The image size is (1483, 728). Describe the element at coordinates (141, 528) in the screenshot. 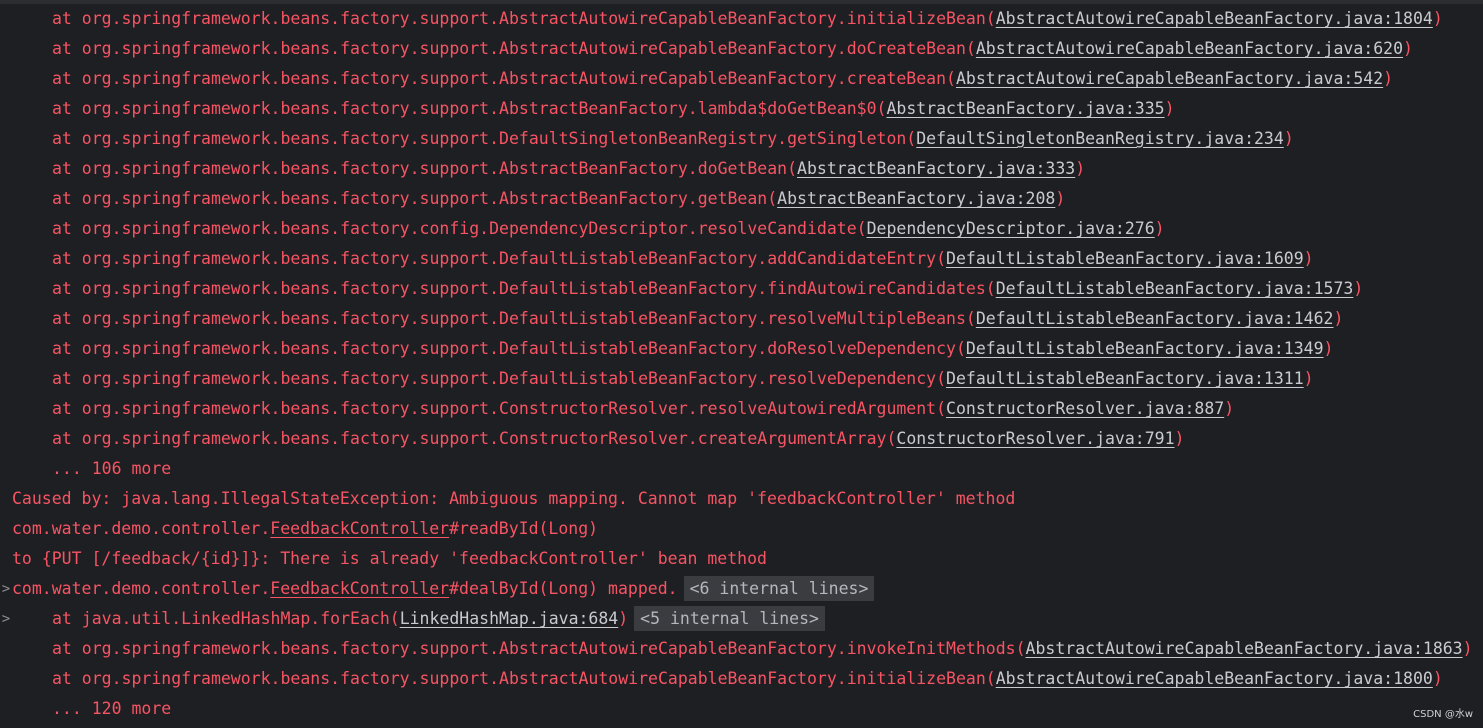

I see `readbyid-prefix: com.water.demo.controller.` at that location.